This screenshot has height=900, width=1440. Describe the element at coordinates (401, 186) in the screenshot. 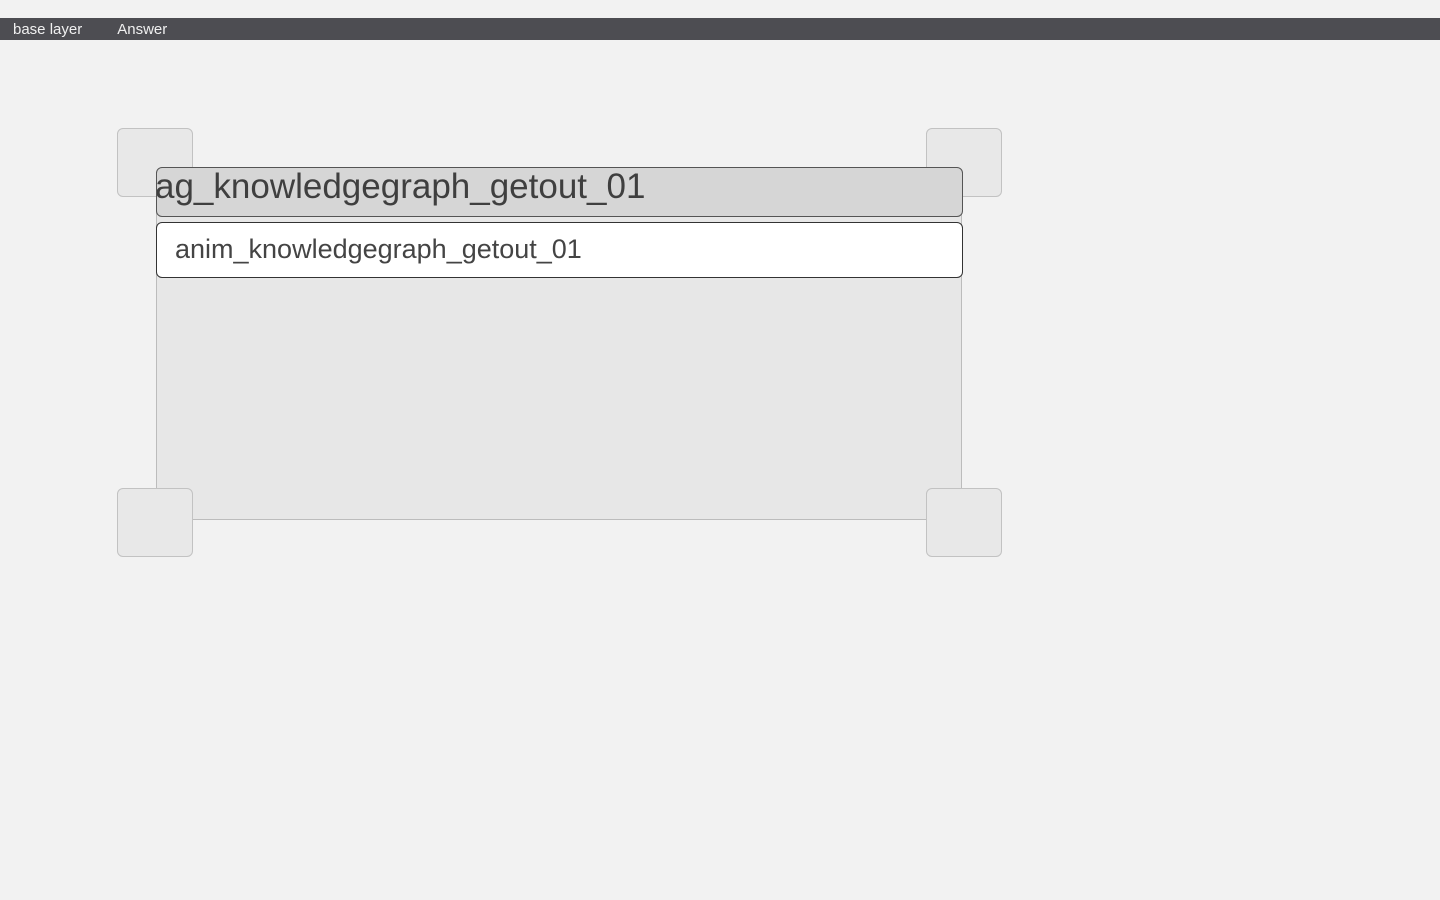

I see `panel-title: ag_knowledgegraph_getout_01` at that location.